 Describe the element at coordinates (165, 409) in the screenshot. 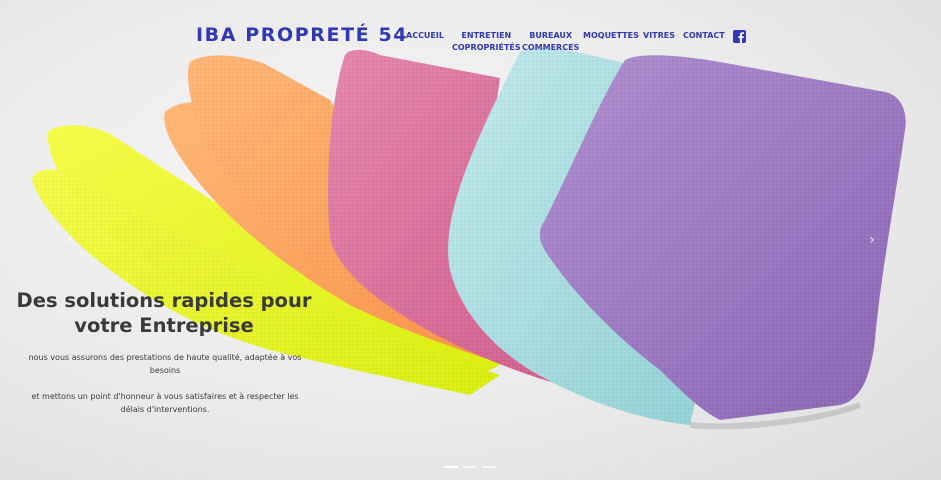

I see `hero-paragraph-line: délais d'interventions.` at that location.